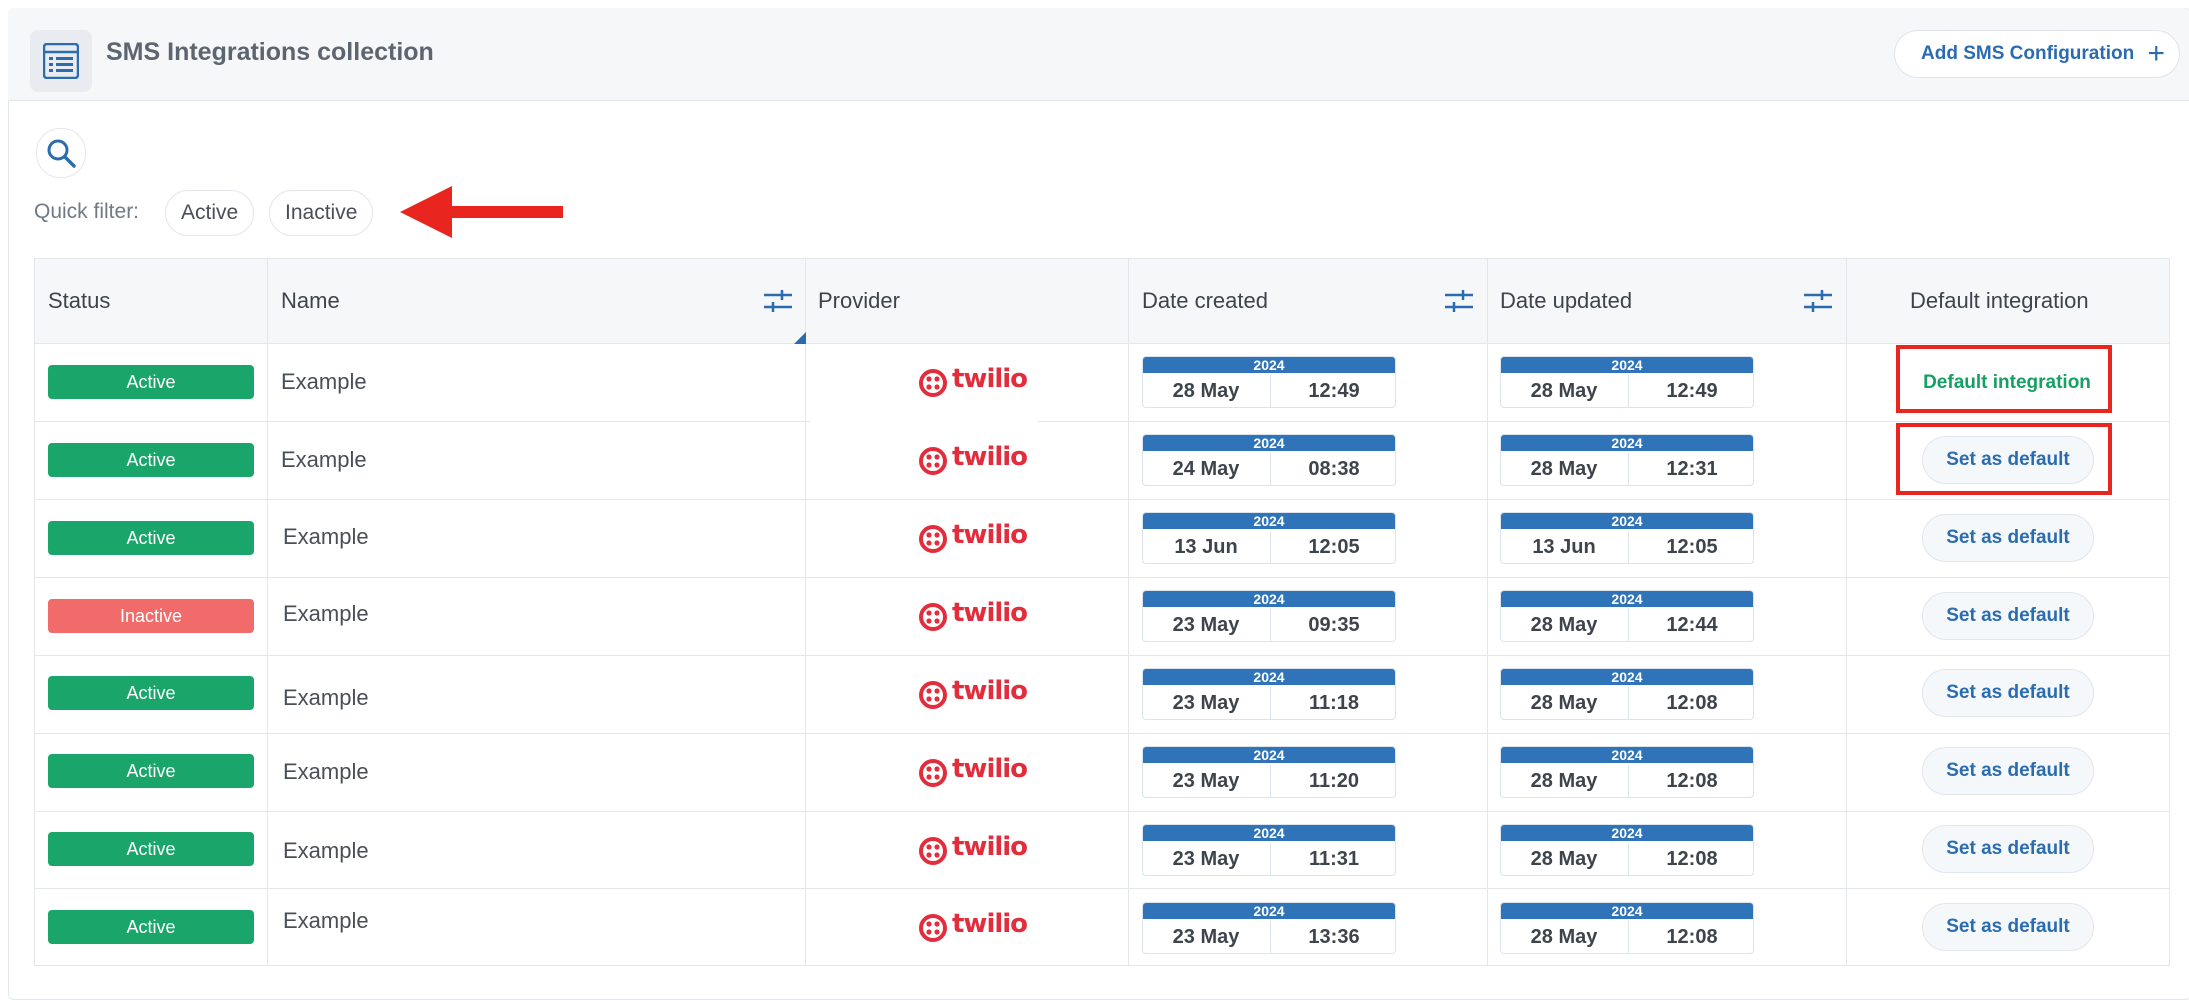 The height and width of the screenshot is (1000, 2189). Describe the element at coordinates (87, 211) in the screenshot. I see `quick-filter-label: Quick filter:` at that location.